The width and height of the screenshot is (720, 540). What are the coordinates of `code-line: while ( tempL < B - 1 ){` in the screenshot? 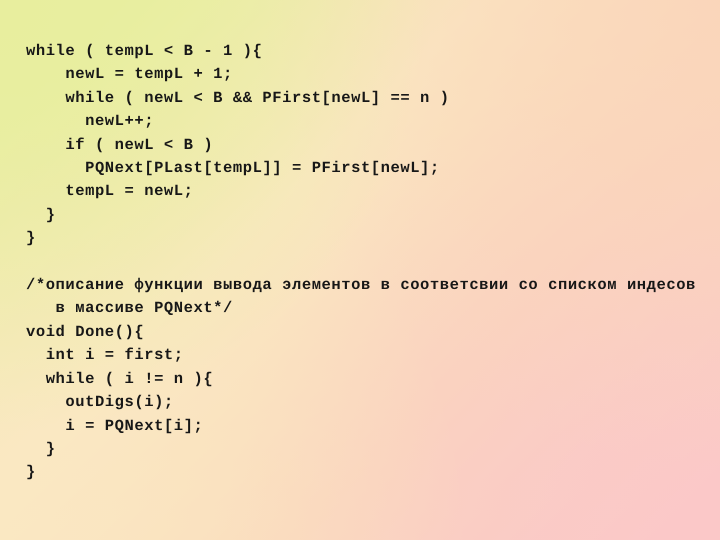 It's located at (144, 51).